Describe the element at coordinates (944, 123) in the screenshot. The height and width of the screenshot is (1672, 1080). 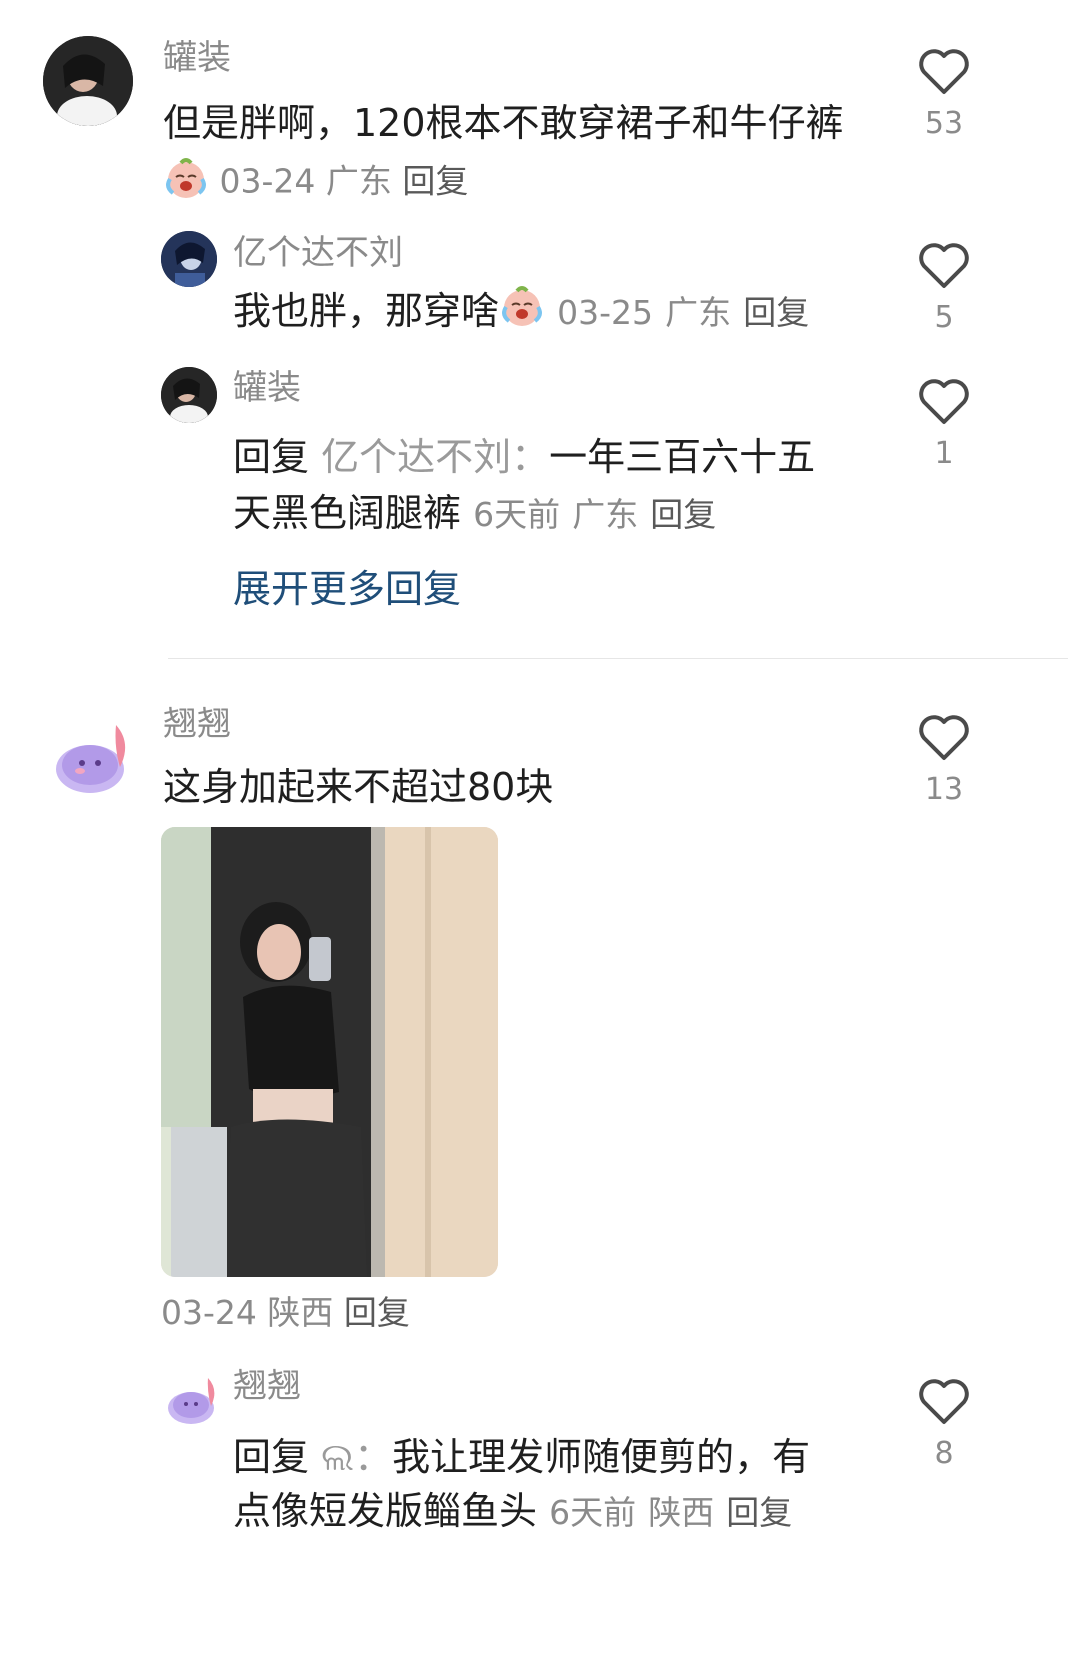
I see `like-count: 53` at that location.